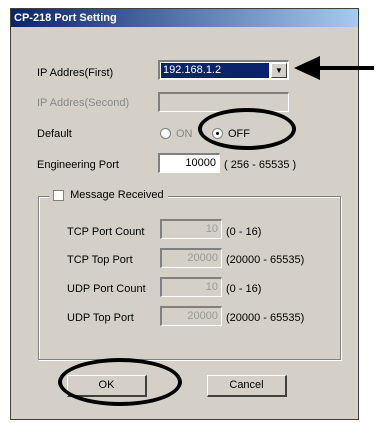  I want to click on off-highlight-ellipse, so click(247, 129).